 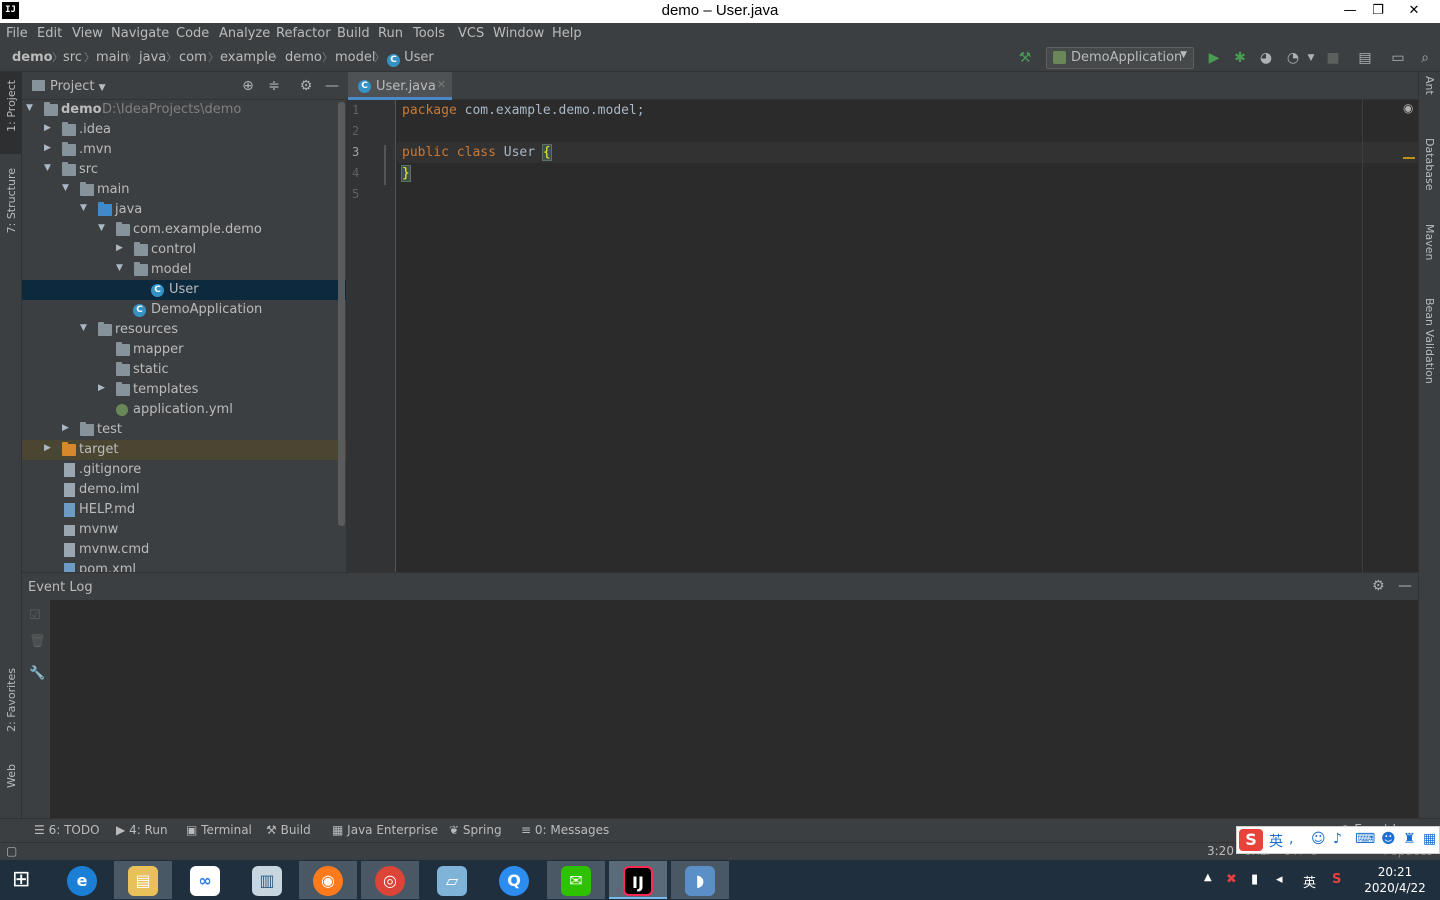 I want to click on tree-row-java: ▼ java, so click(x=184, y=210).